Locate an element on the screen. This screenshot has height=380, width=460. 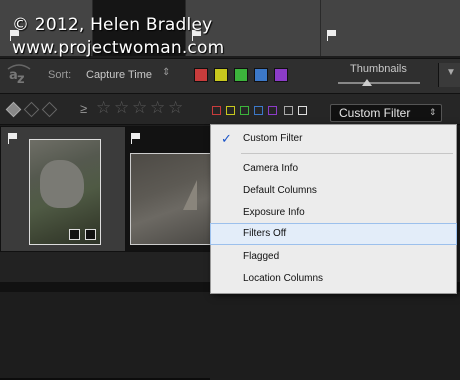
chevron-down-icon: ▼ is located at coordinates (451, 72).